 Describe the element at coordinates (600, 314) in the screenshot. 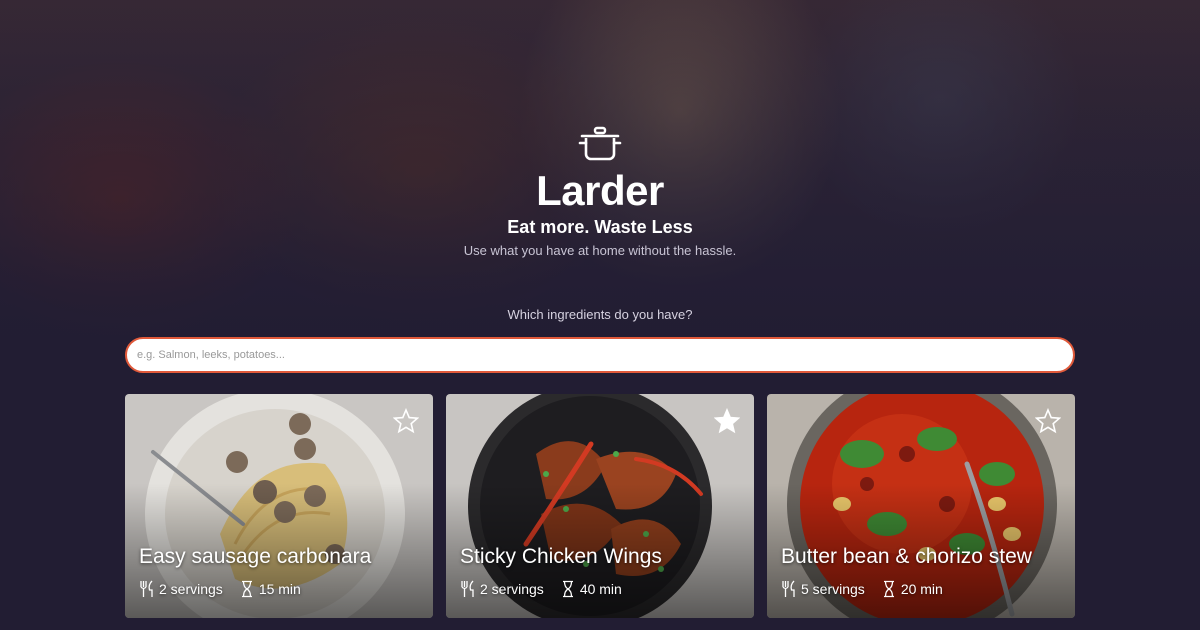

I see `search-prompt: Which ingredients do you have?` at that location.